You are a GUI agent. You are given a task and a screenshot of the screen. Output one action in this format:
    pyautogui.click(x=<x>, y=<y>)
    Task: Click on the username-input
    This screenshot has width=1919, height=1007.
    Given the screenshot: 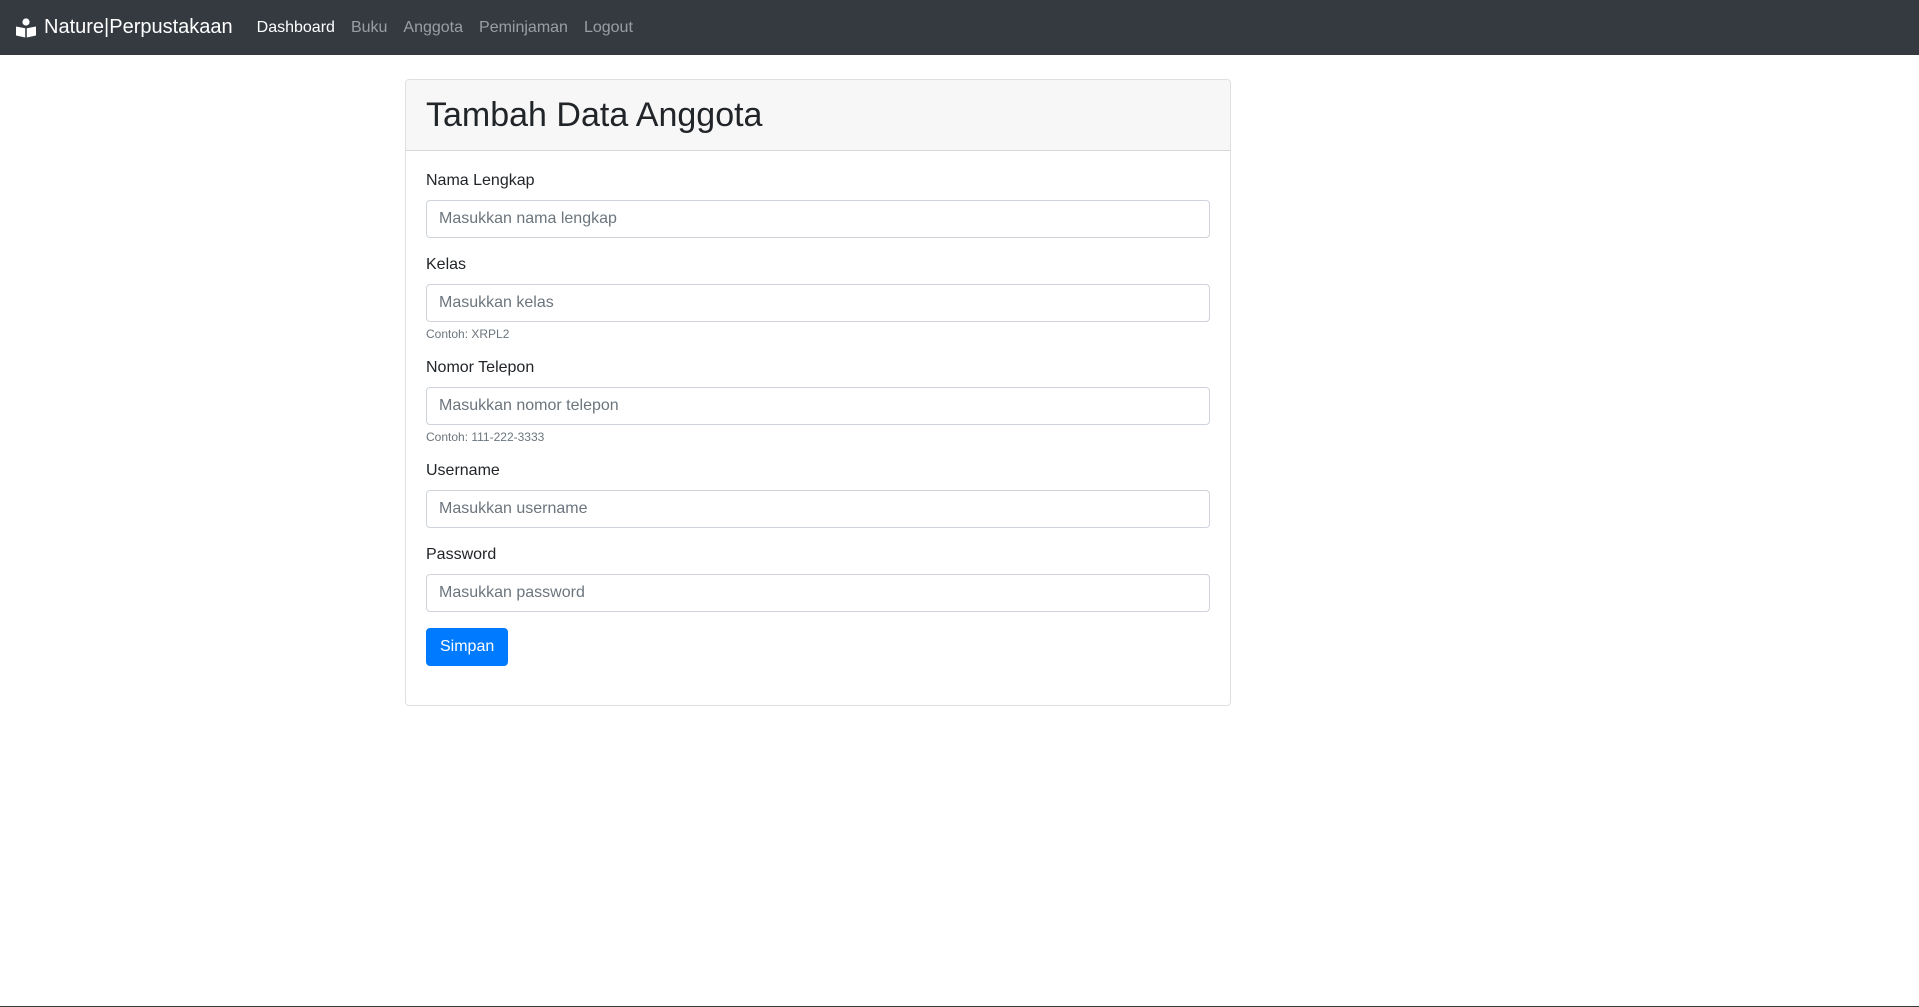 What is the action you would take?
    pyautogui.click(x=818, y=509)
    